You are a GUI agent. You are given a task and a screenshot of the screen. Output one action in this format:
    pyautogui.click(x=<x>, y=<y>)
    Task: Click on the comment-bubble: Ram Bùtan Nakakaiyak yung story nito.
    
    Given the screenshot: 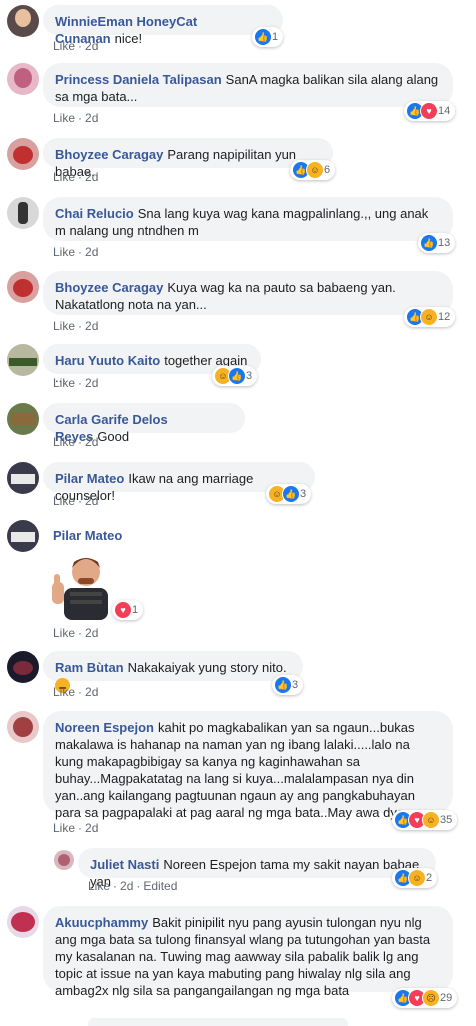 What is the action you would take?
    pyautogui.click(x=173, y=672)
    